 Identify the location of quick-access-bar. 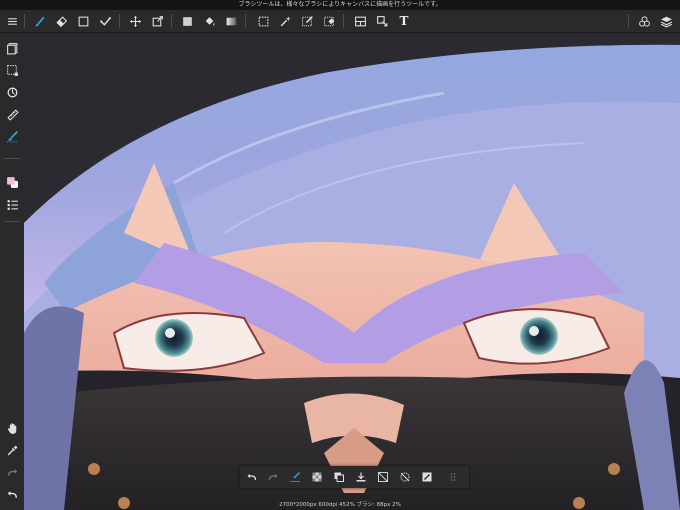
(354, 477).